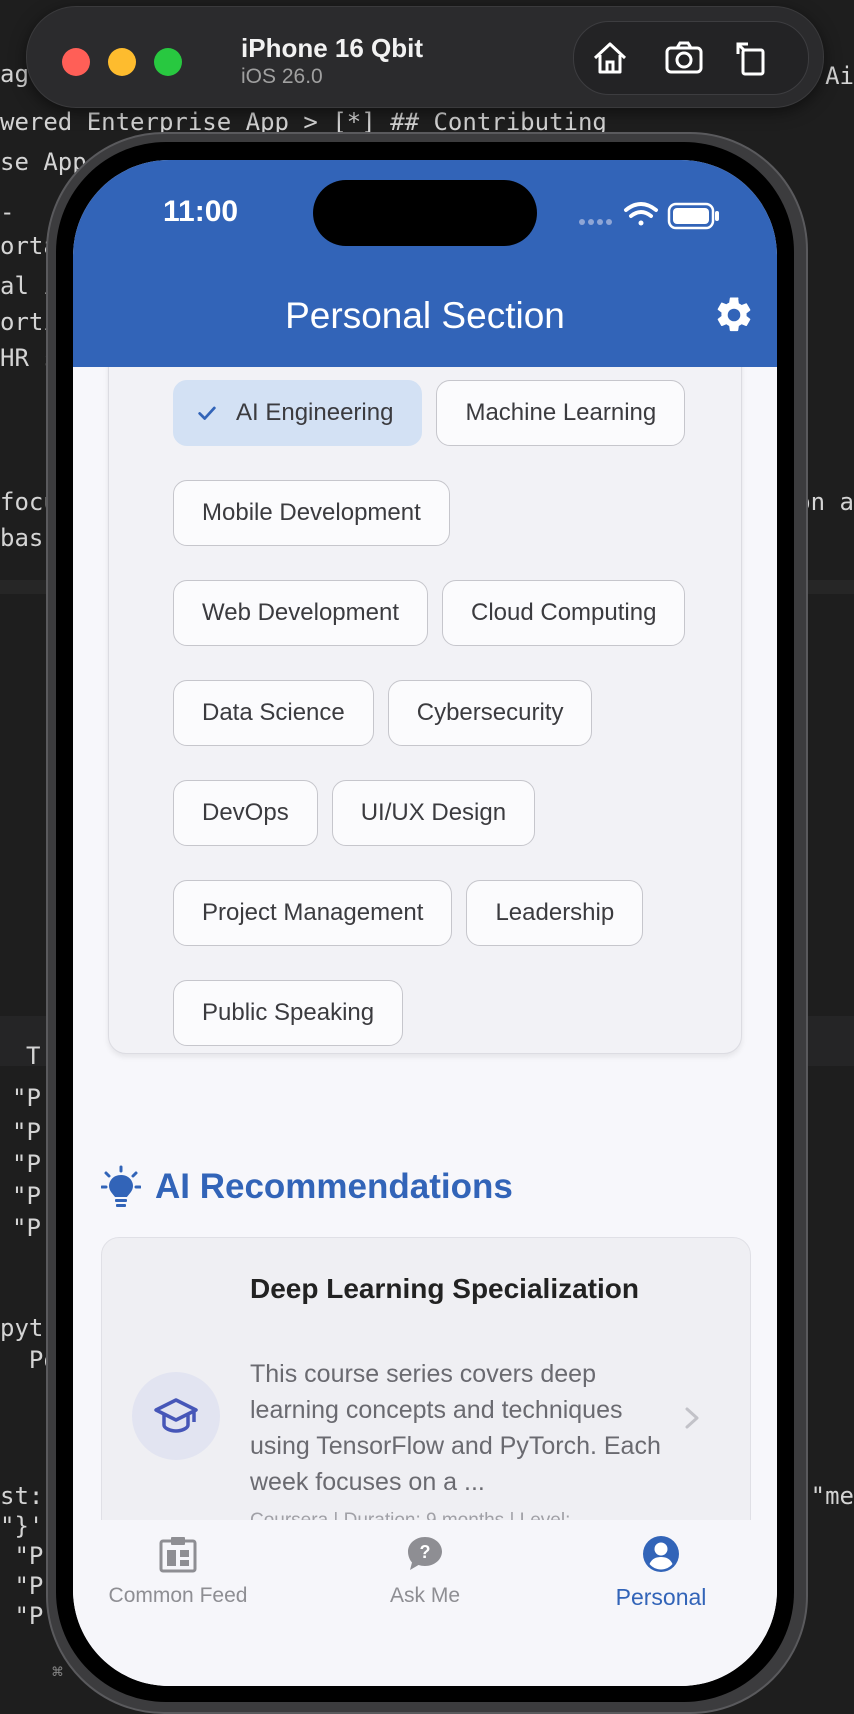 The image size is (854, 1714). Describe the element at coordinates (463, 1014) in the screenshot. I see `chip-row: Public Speaking` at that location.